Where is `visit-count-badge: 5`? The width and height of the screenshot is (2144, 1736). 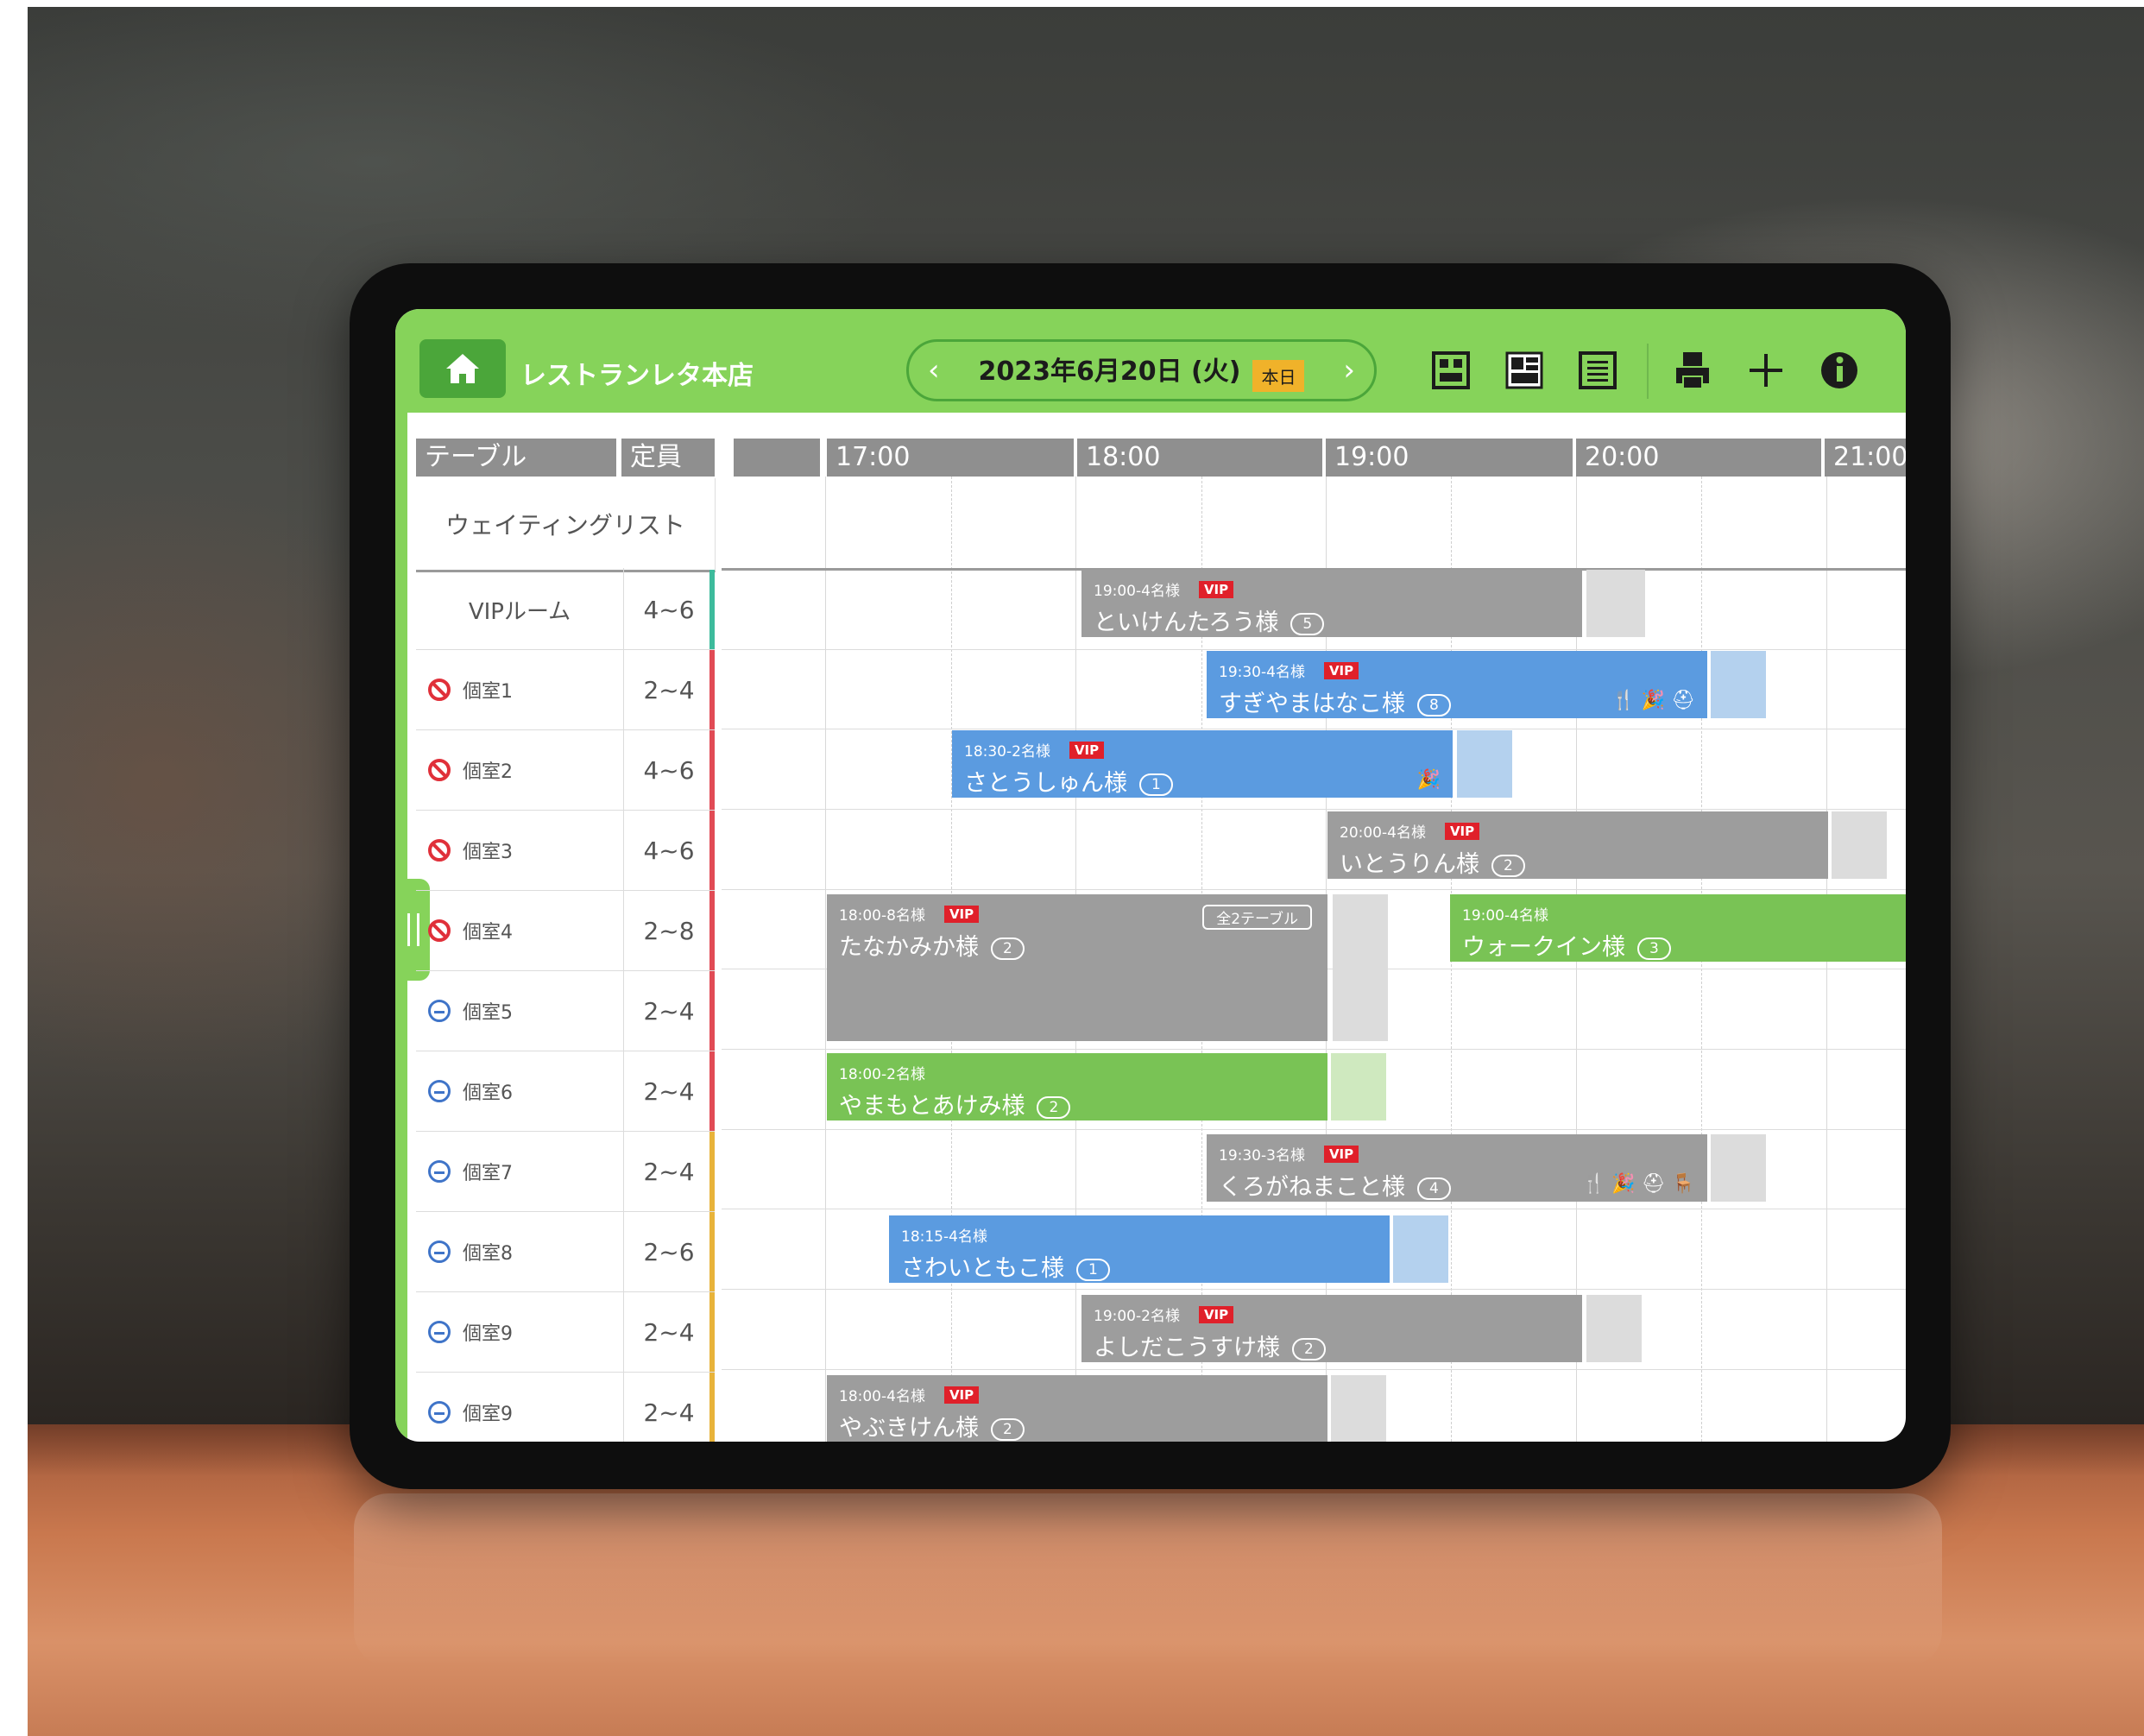 visit-count-badge: 5 is located at coordinates (1307, 623).